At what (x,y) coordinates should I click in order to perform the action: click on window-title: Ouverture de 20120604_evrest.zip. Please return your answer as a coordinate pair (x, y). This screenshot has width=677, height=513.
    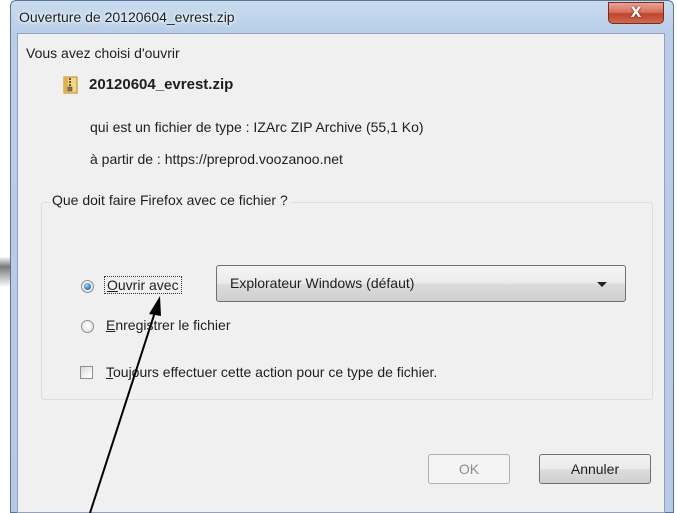
    Looking at the image, I should click on (127, 17).